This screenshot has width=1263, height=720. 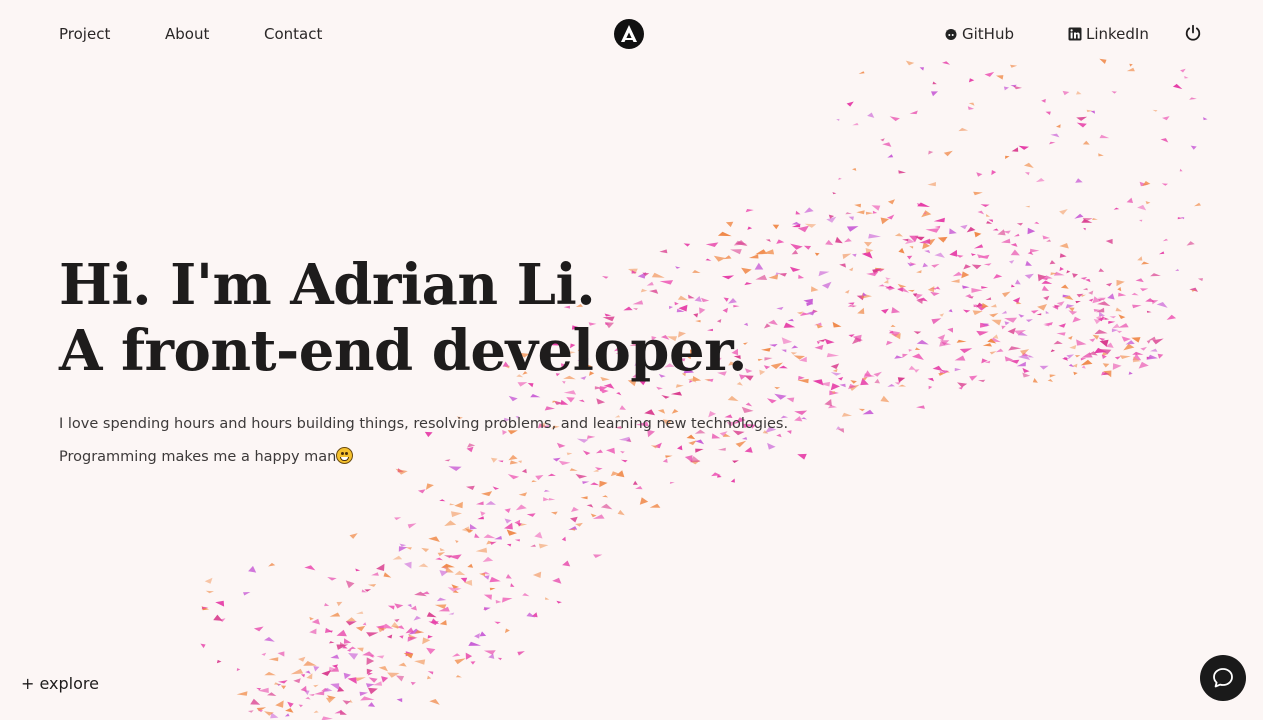 What do you see at coordinates (60, 684) in the screenshot?
I see `explore-button: + explore` at bounding box center [60, 684].